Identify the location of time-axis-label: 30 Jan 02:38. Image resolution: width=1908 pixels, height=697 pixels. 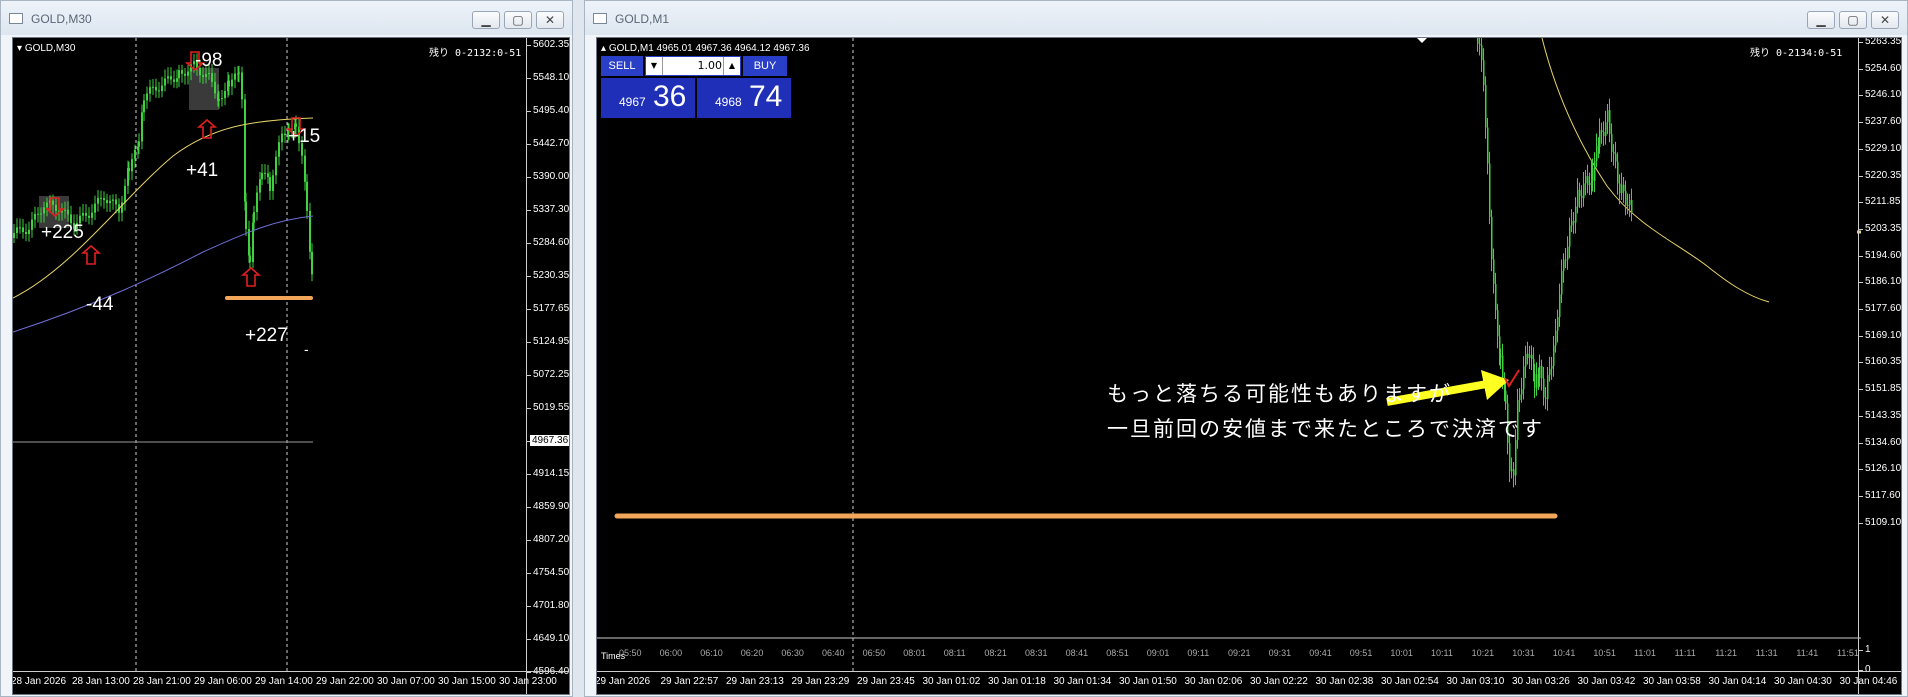
(1344, 681).